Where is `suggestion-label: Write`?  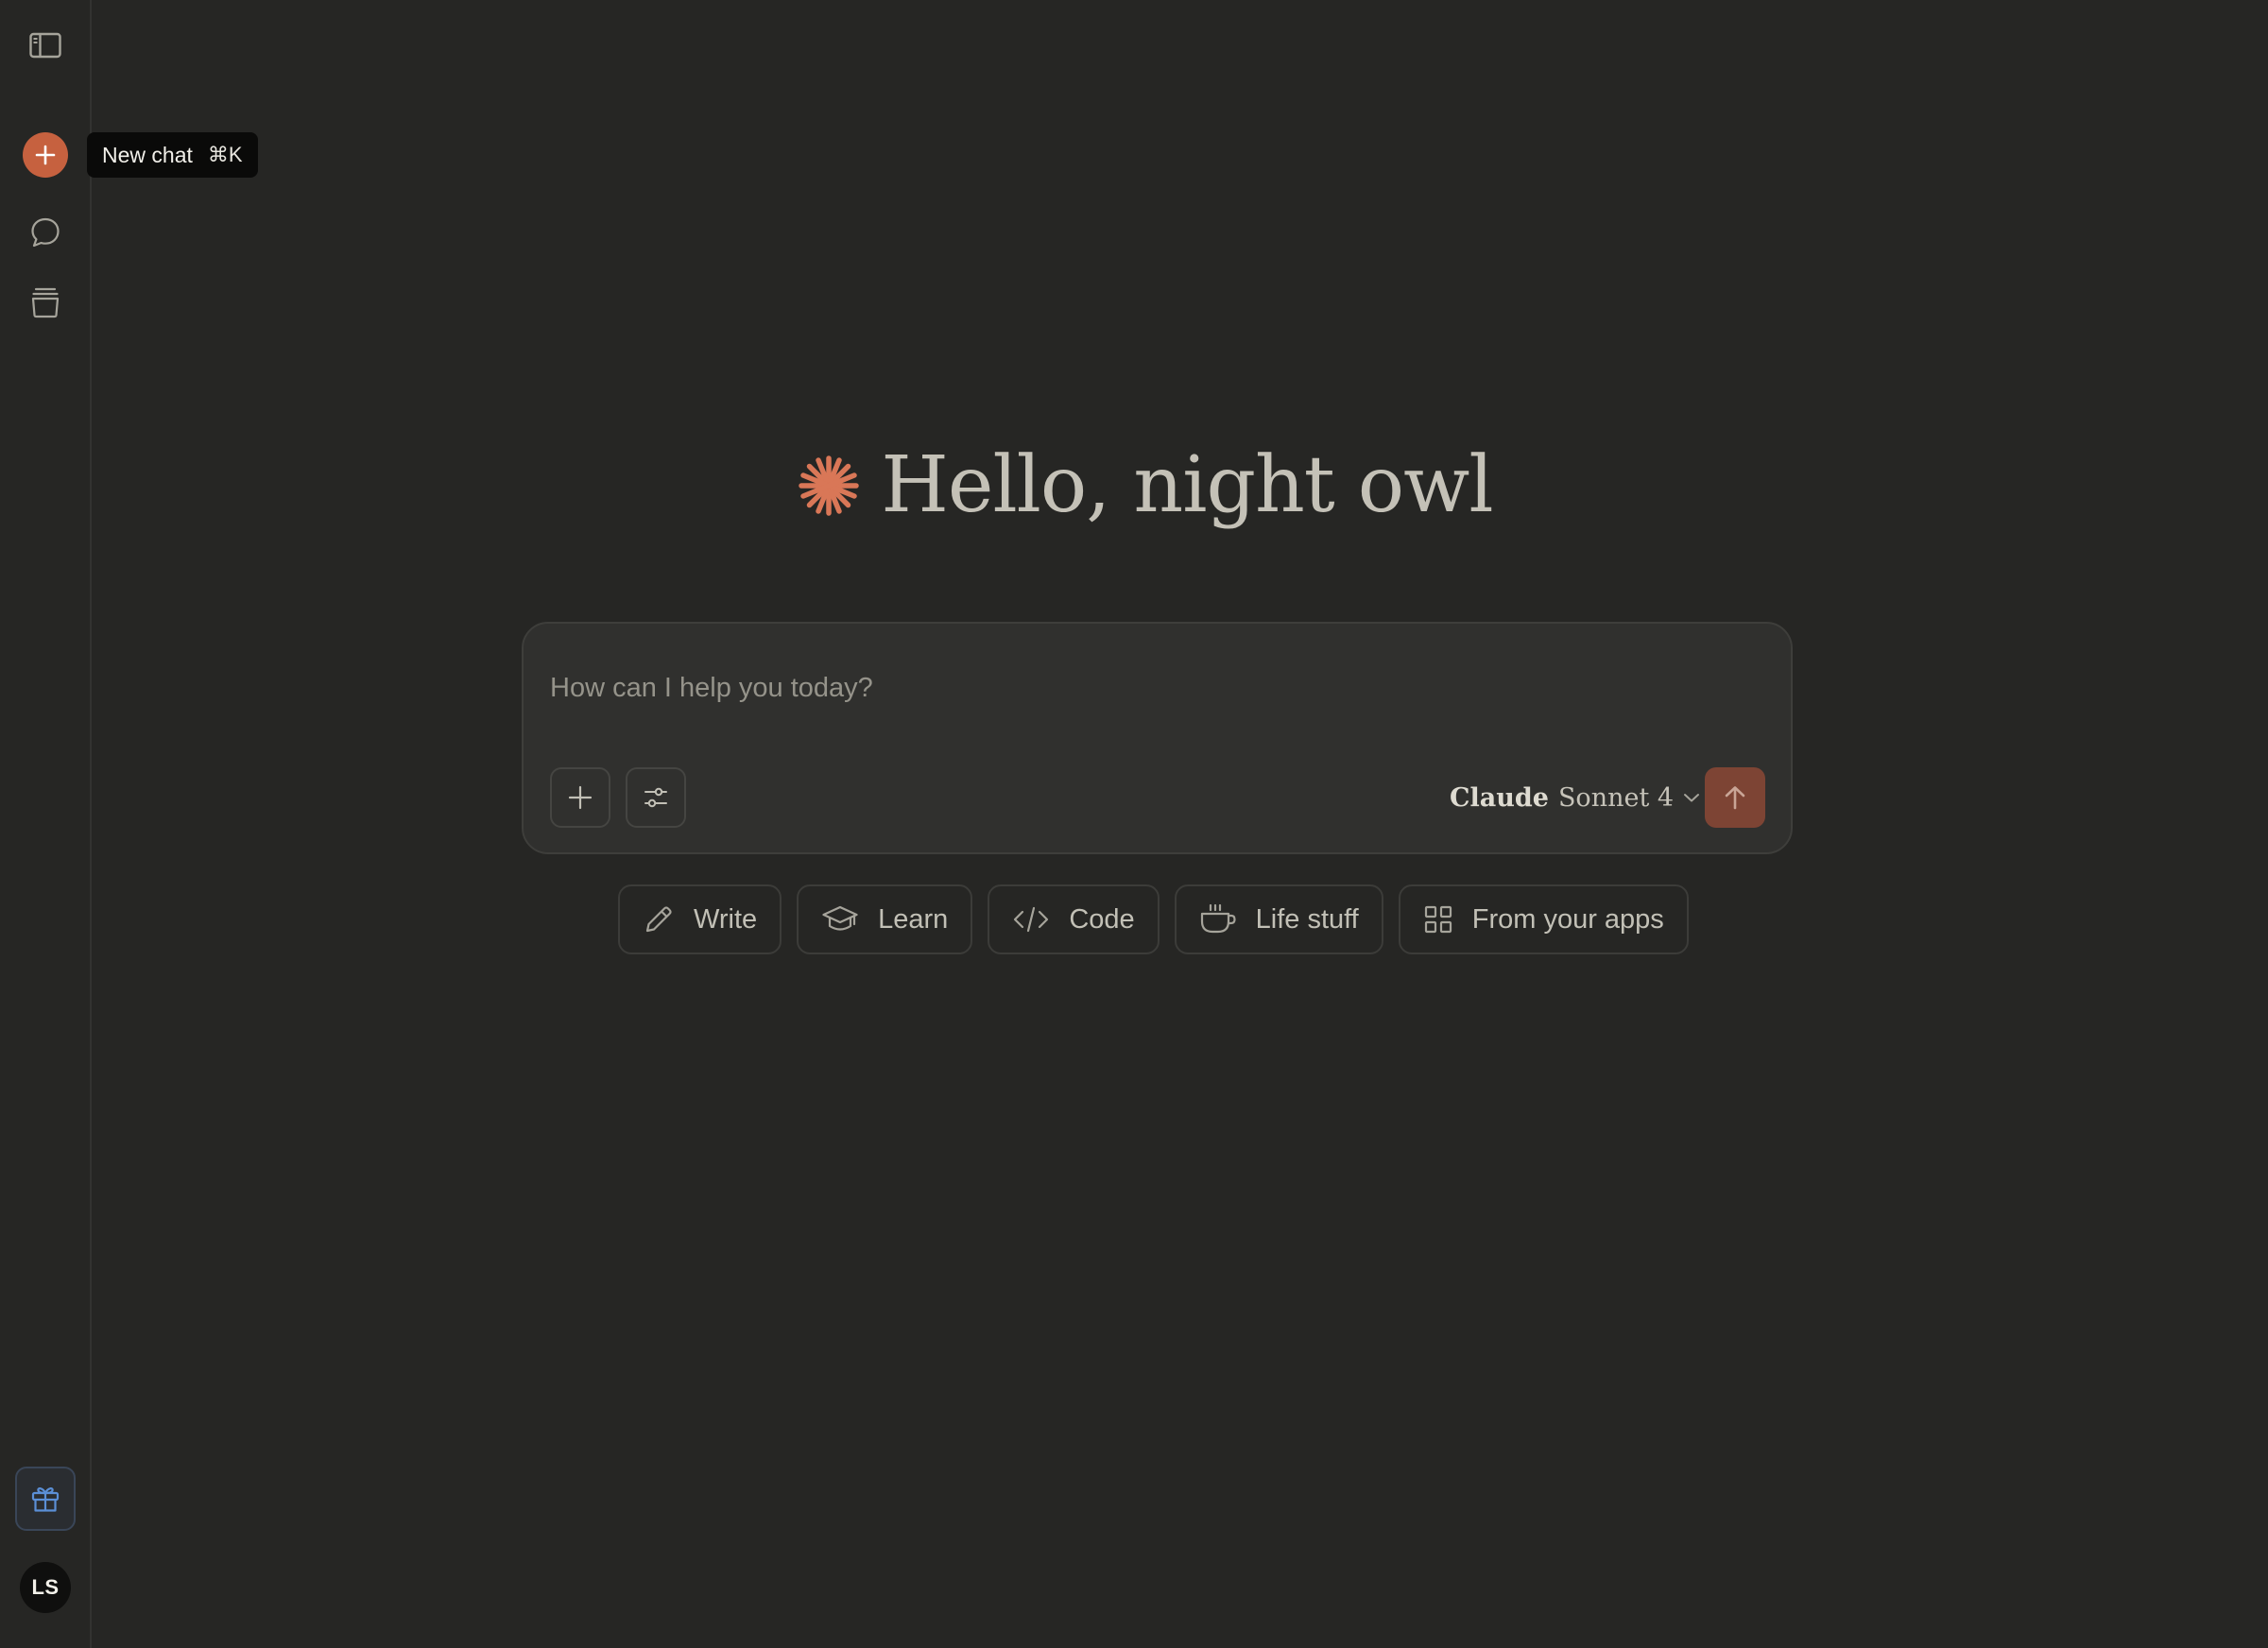
suggestion-label: Write is located at coordinates (726, 919).